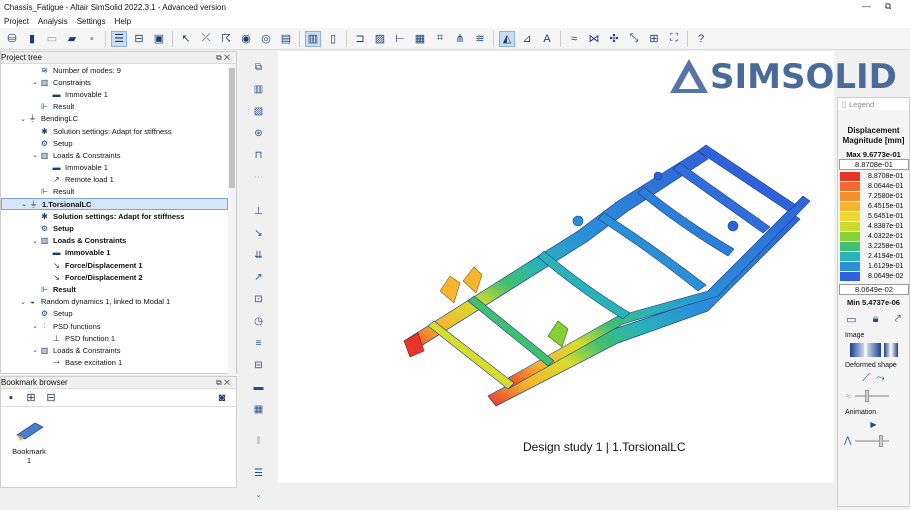 The width and height of the screenshot is (910, 510). I want to click on spring-icon: ▥, so click(313, 38).